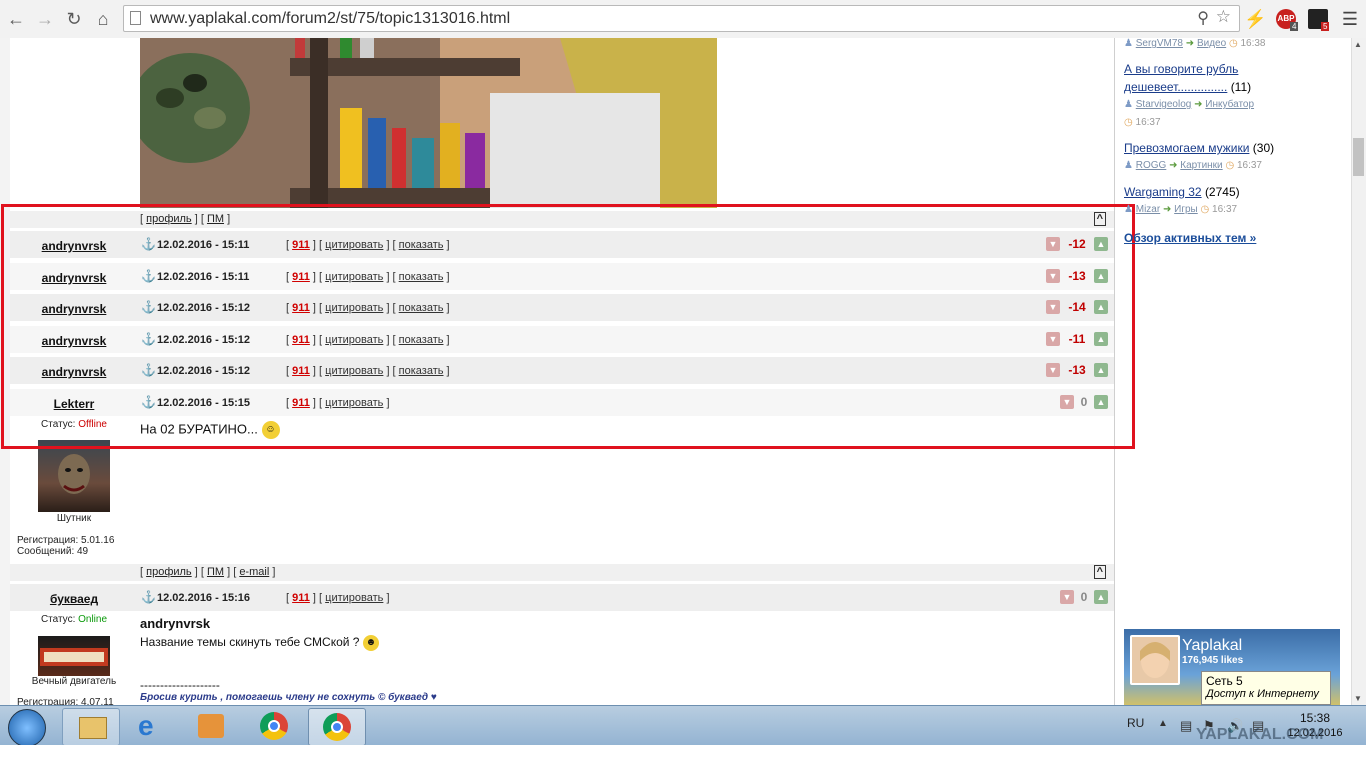 The height and width of the screenshot is (768, 1366). I want to click on topic-meta: ♟ Mizar ➜ Игры ◷ 16:37, so click(1180, 209).